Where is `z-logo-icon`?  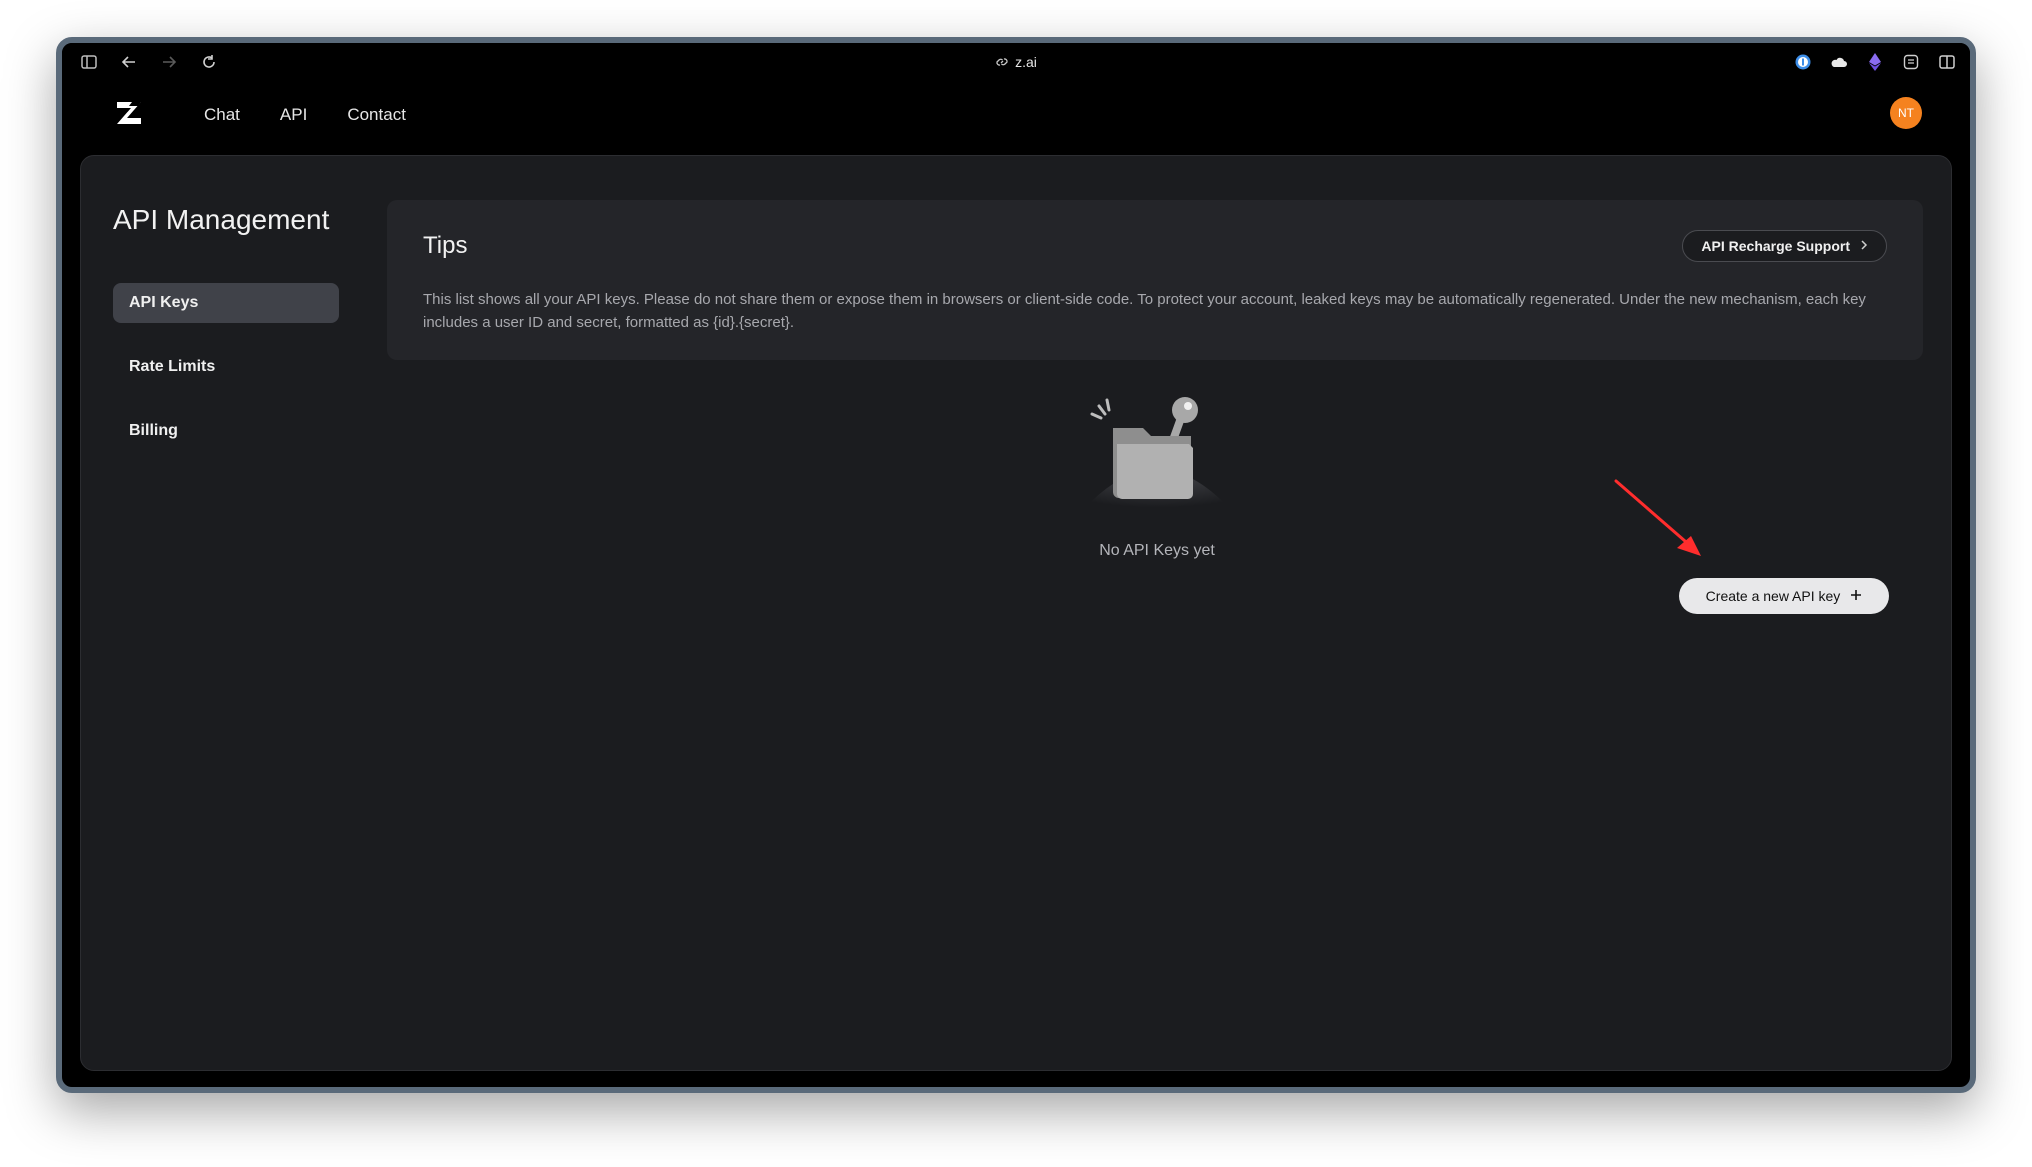
z-logo-icon is located at coordinates (129, 113).